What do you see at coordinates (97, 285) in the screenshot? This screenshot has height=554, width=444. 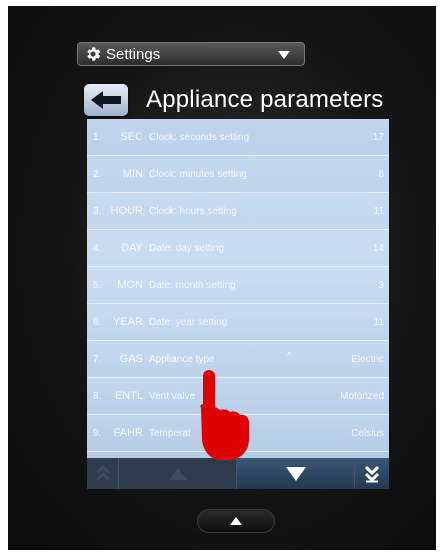 I see `parameter-index: 5.` at bounding box center [97, 285].